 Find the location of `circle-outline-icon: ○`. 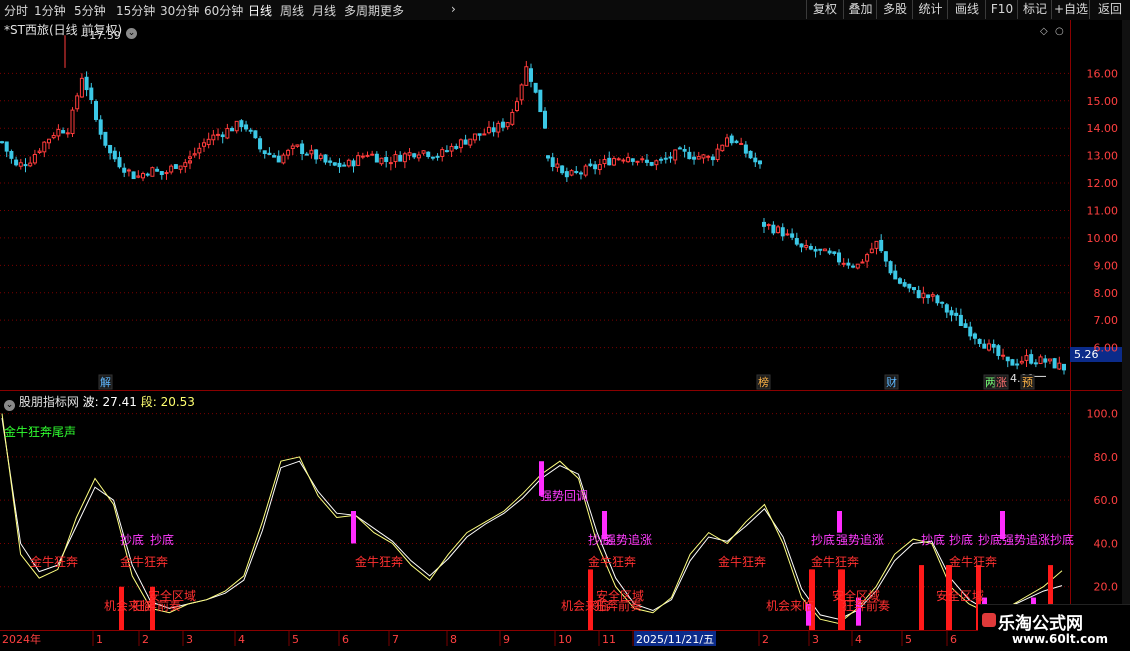

circle-outline-icon: ○ is located at coordinates (1059, 31).